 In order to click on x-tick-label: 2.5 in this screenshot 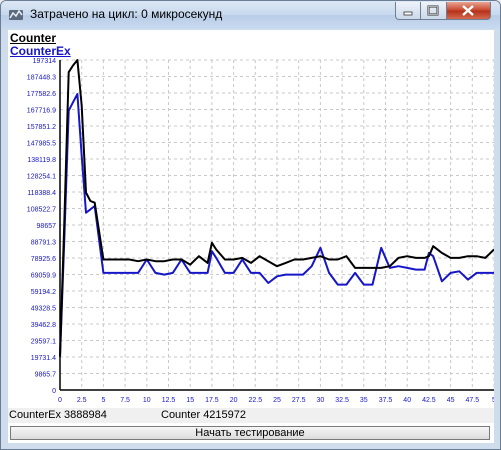, I will do `click(82, 400)`.